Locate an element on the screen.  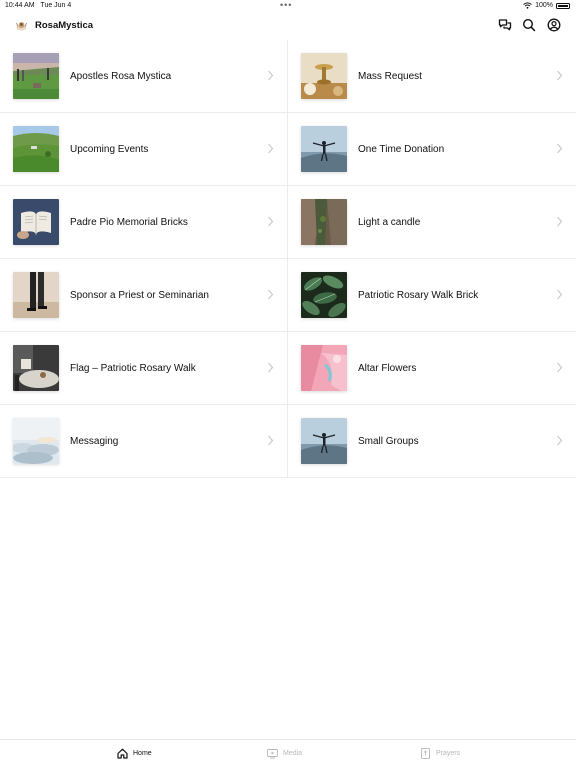
menu-row: Upcoming Events One Time Donation is located at coordinates (288, 149).